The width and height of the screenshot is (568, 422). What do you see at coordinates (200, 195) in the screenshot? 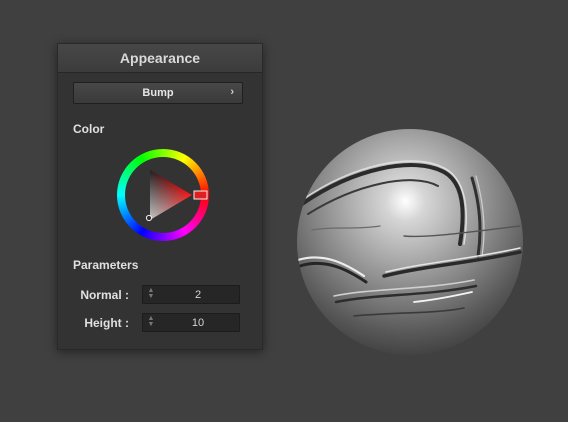
I see `hue-selector-handle` at bounding box center [200, 195].